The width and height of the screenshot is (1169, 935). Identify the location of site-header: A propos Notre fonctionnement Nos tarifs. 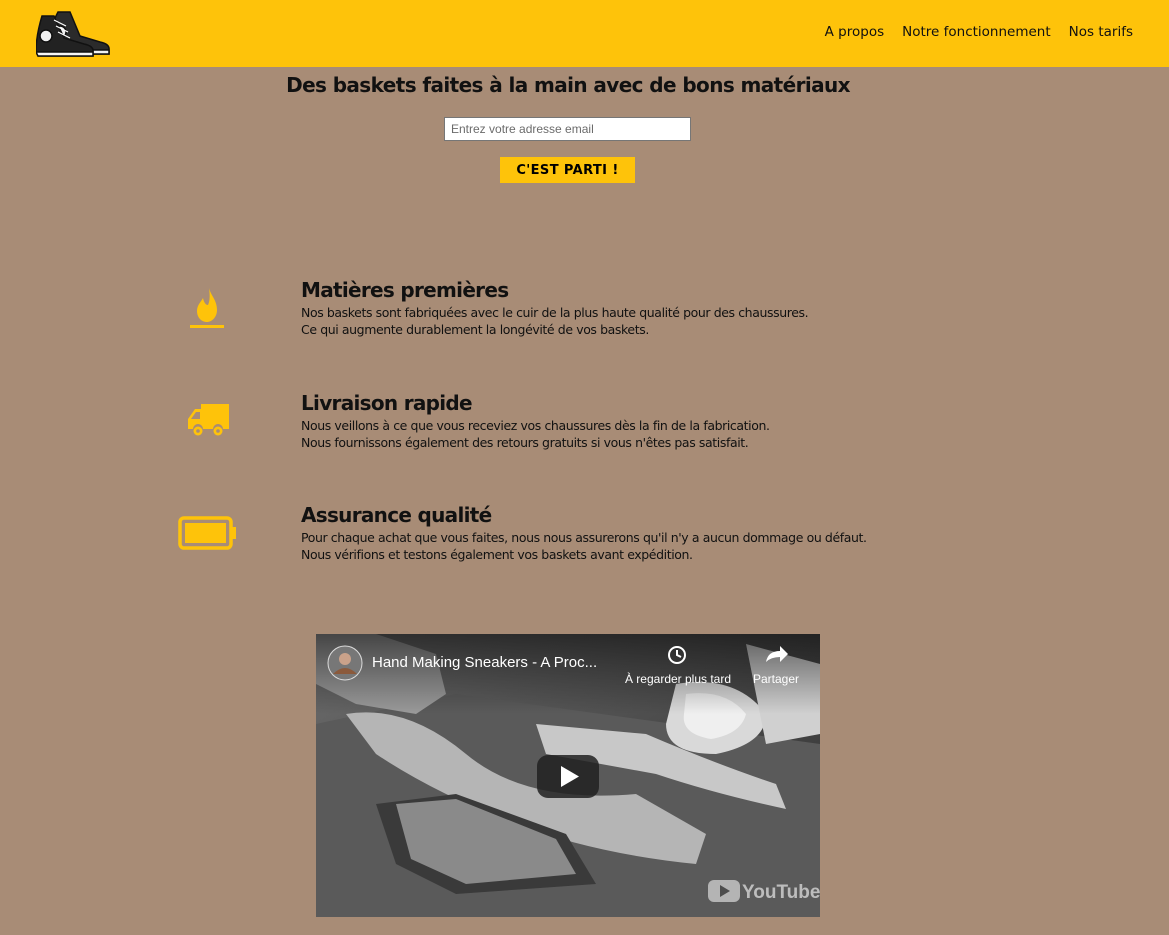
(584, 33).